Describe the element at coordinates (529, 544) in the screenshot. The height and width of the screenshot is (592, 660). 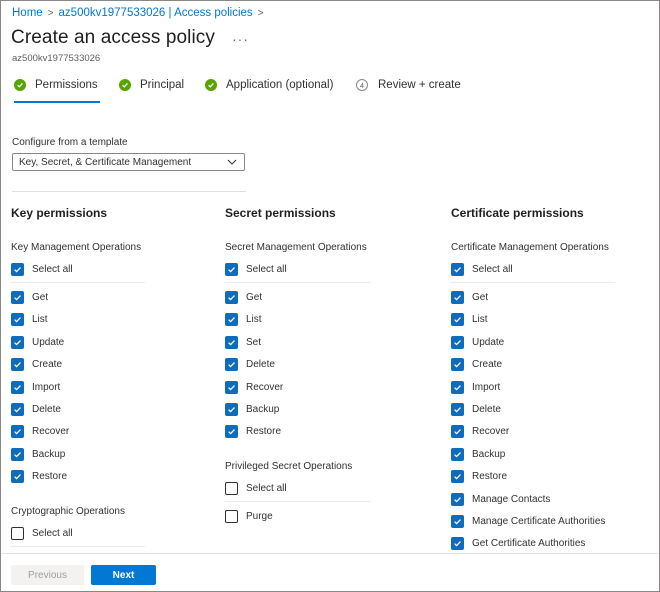
I see `checkbox-label: Get Certificate Authorities` at that location.